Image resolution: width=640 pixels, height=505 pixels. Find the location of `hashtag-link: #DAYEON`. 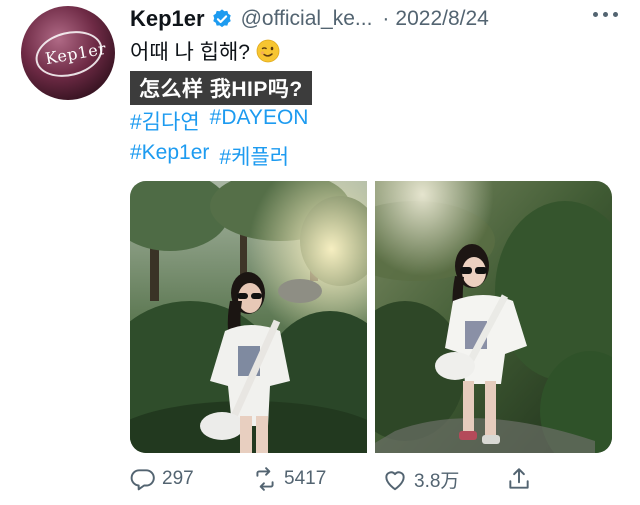

hashtag-link: #DAYEON is located at coordinates (259, 121).